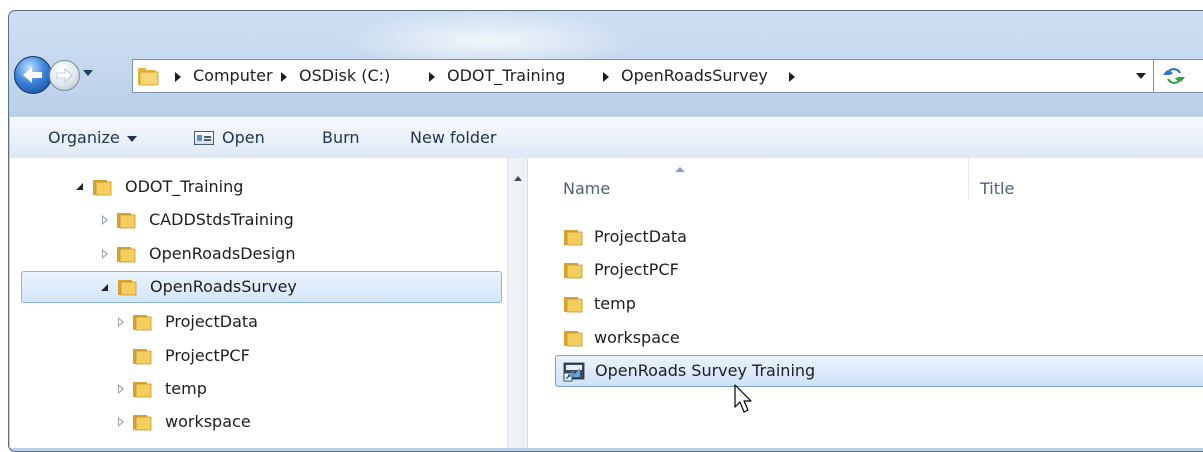 This screenshot has height=452, width=1203. What do you see at coordinates (222, 253) in the screenshot?
I see `tree-item-label: OpenRoadsDesign` at bounding box center [222, 253].